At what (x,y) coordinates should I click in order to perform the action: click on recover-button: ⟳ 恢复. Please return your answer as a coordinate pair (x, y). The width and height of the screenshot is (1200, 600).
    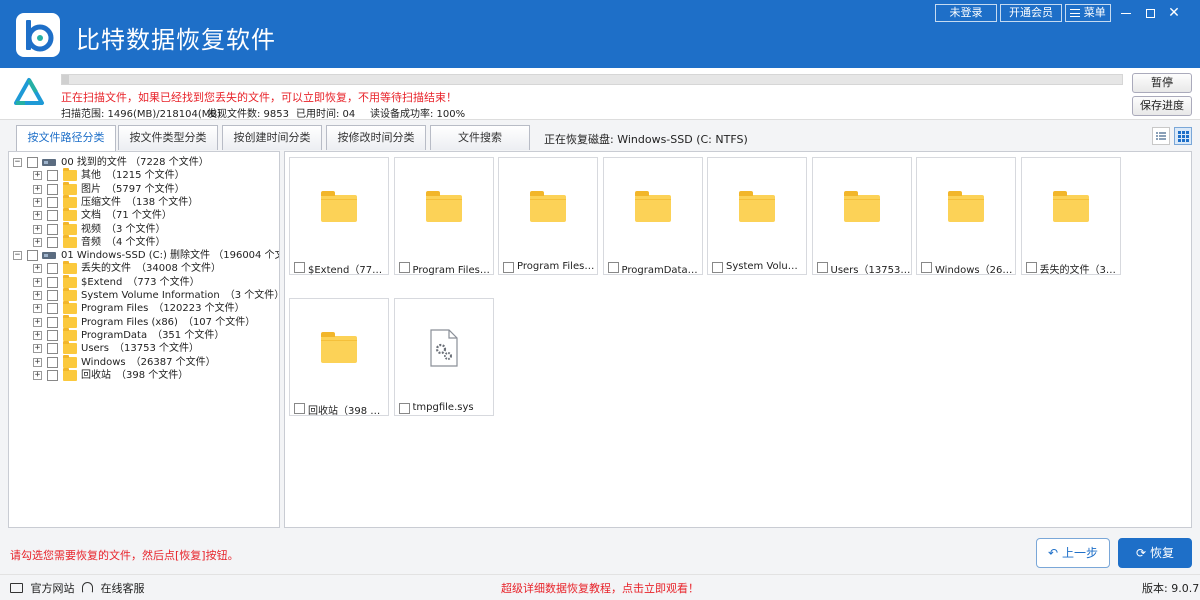
    Looking at the image, I should click on (1155, 553).